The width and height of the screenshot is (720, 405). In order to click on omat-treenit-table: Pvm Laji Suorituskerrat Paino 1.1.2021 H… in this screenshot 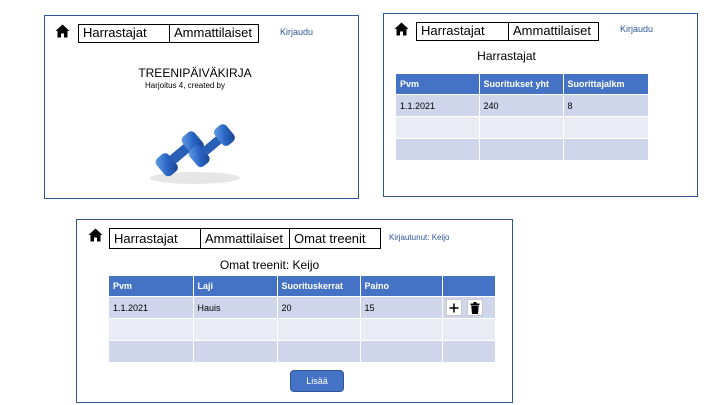, I will do `click(302, 319)`.